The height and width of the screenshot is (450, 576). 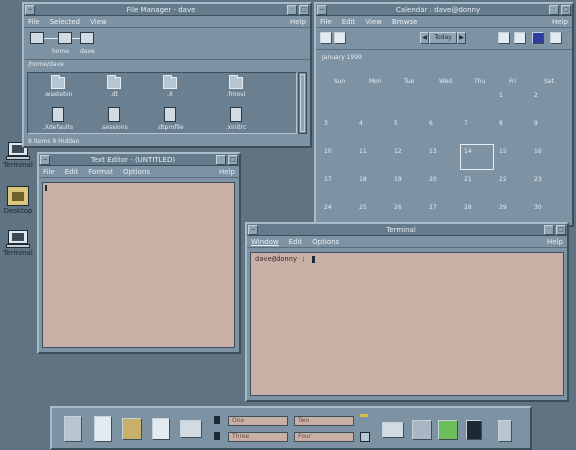 I want to click on clock-icon, so click(x=73, y=429).